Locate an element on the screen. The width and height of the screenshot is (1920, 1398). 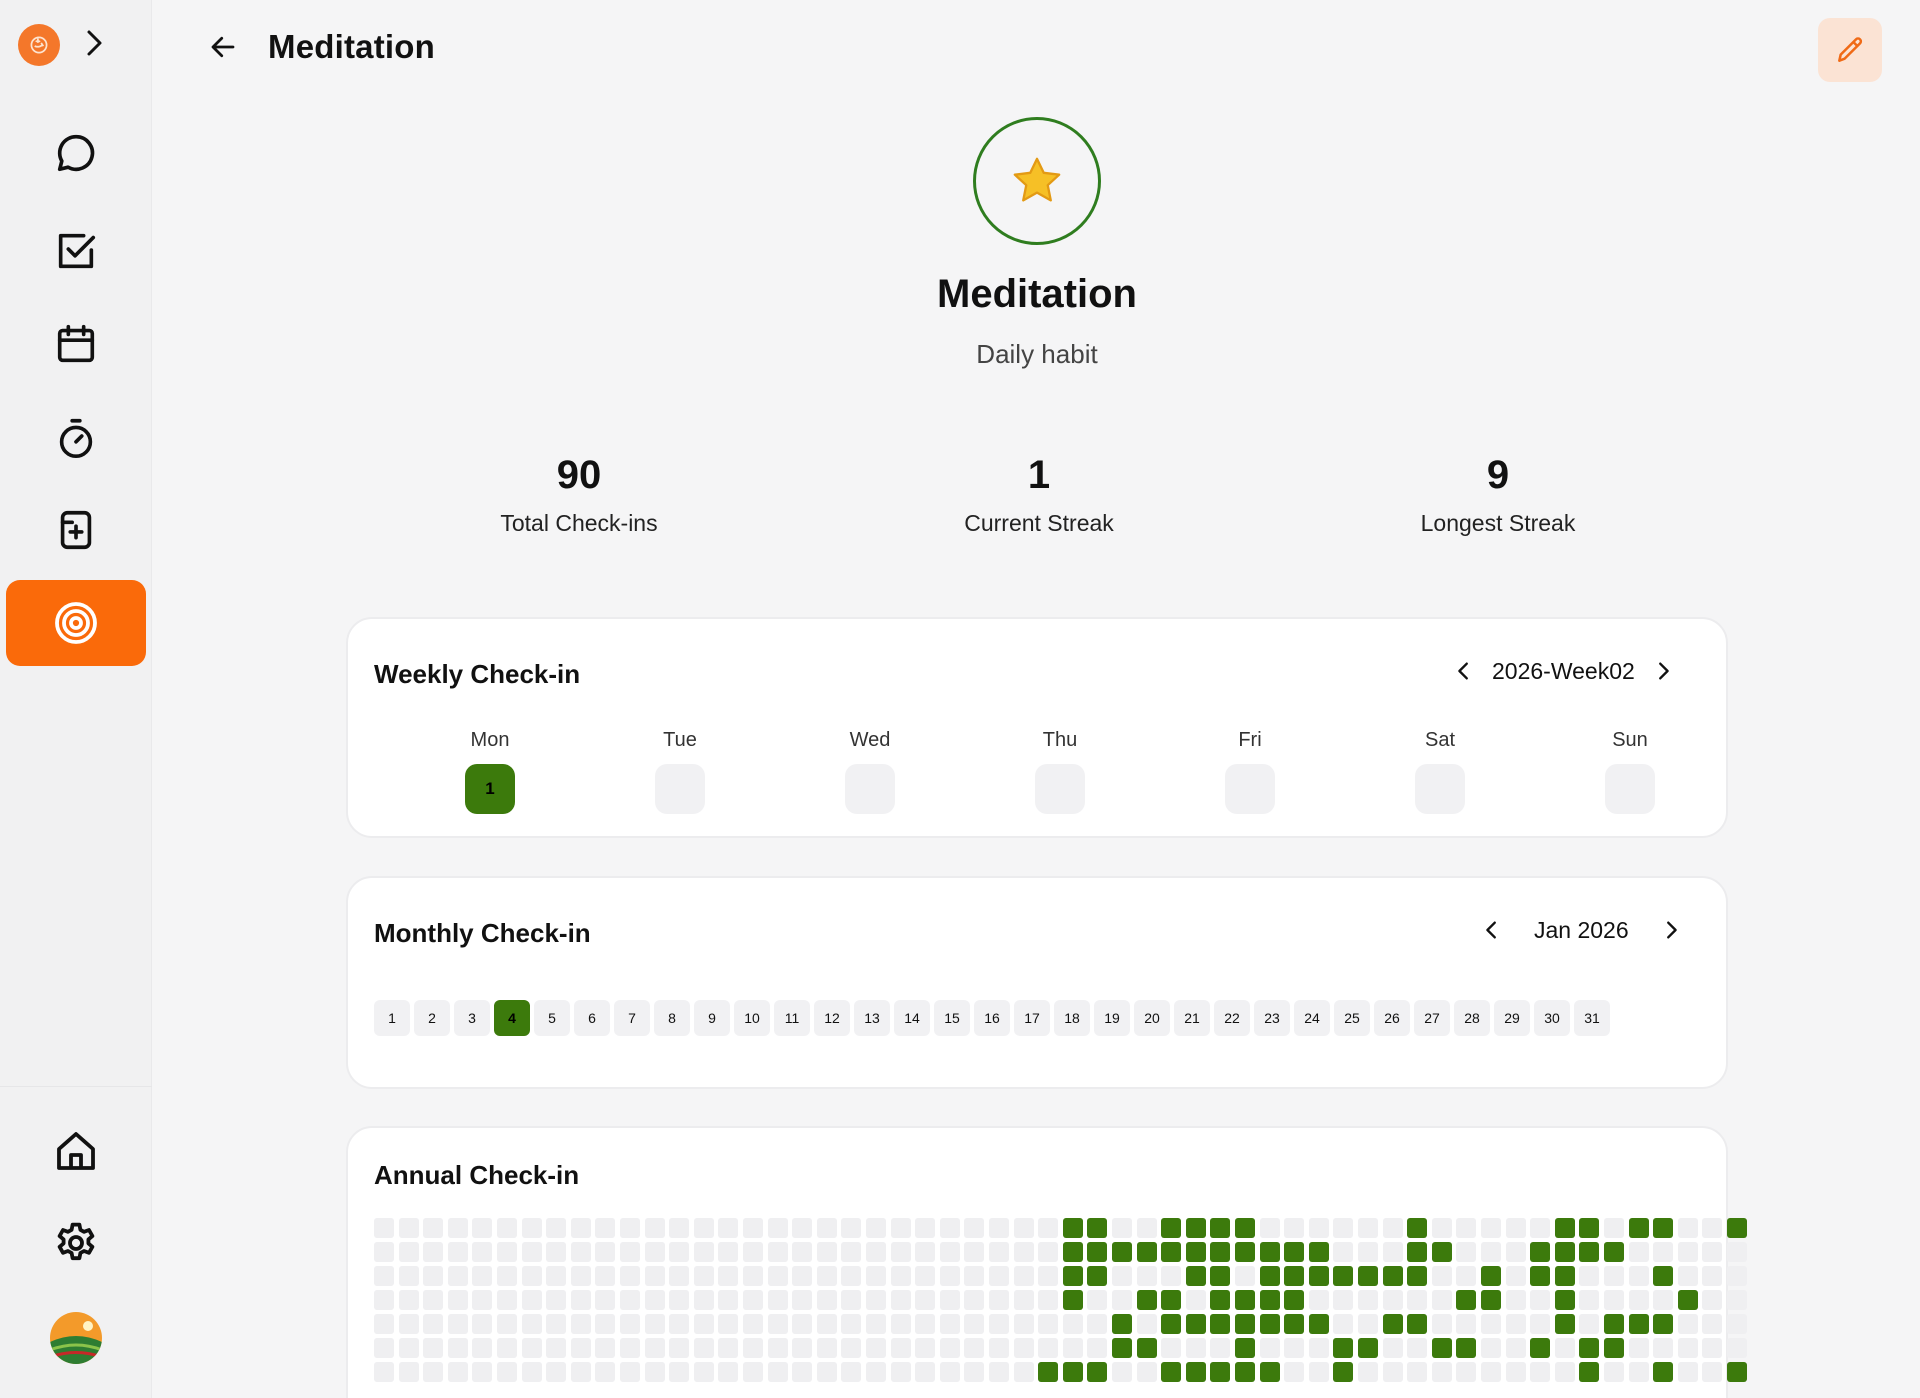
month-day-cell: 8 is located at coordinates (672, 1018).